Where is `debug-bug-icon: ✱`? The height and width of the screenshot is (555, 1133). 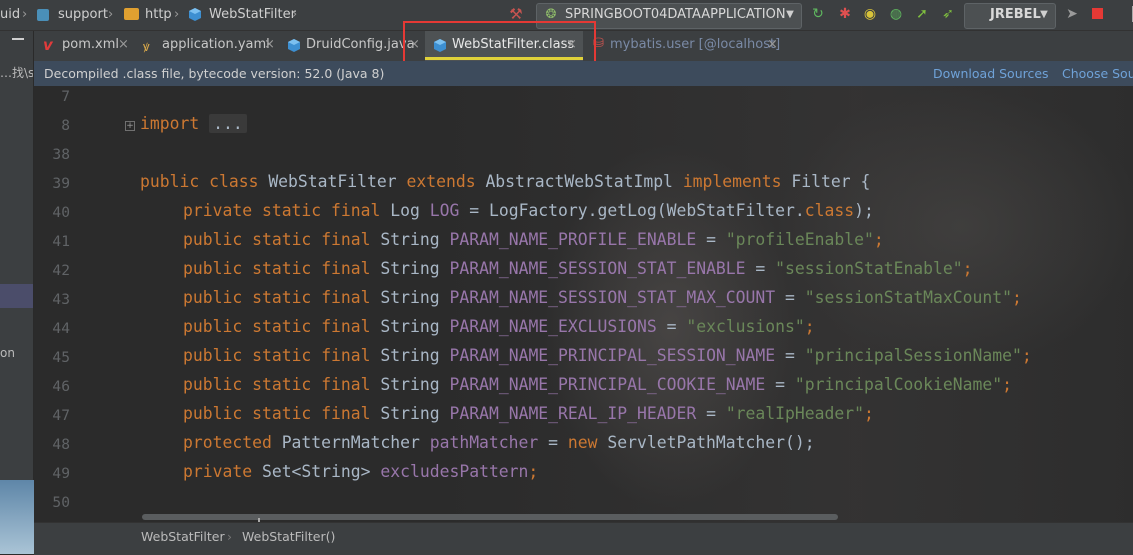 debug-bug-icon: ✱ is located at coordinates (845, 14).